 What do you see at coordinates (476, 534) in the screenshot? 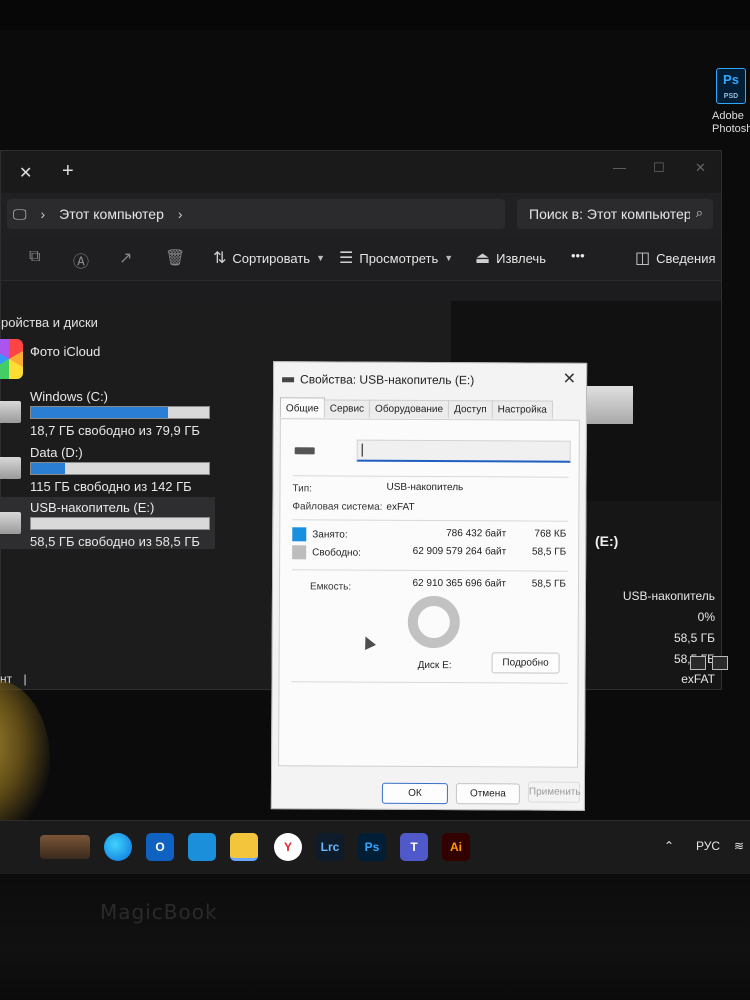
I see `used-bytes: 786 432 байт` at bounding box center [476, 534].